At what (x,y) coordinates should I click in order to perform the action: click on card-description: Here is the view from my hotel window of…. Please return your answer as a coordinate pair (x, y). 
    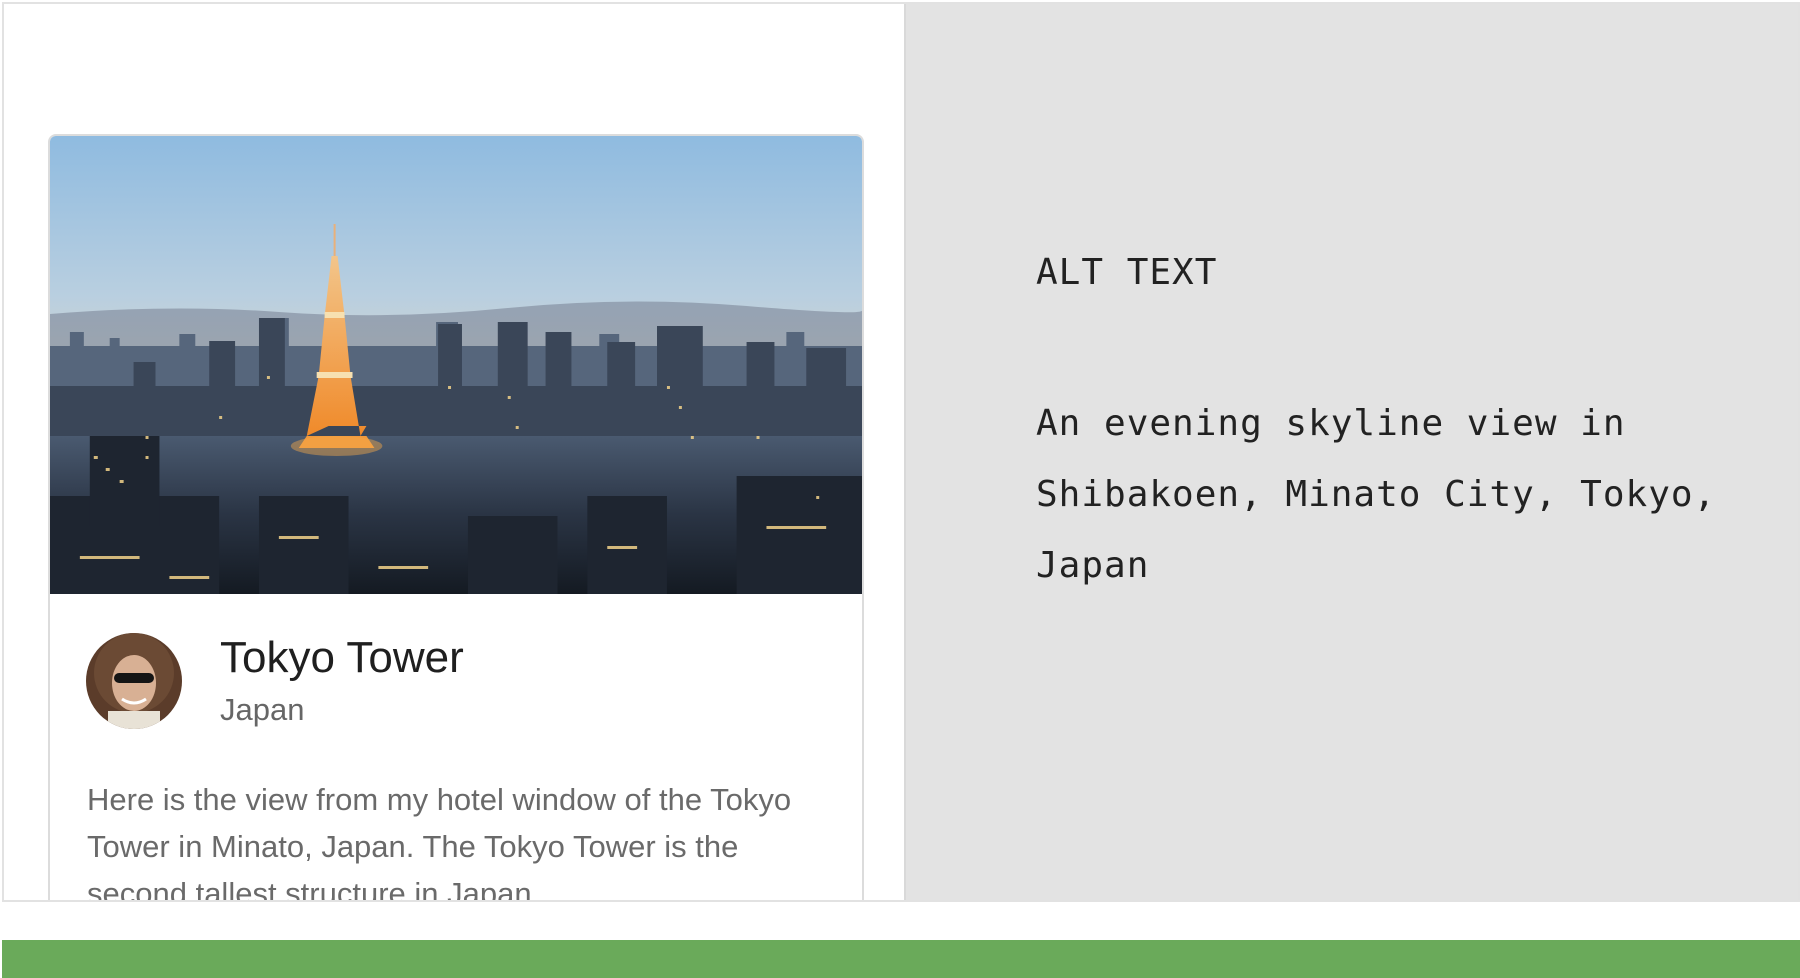
    Looking at the image, I should click on (439, 842).